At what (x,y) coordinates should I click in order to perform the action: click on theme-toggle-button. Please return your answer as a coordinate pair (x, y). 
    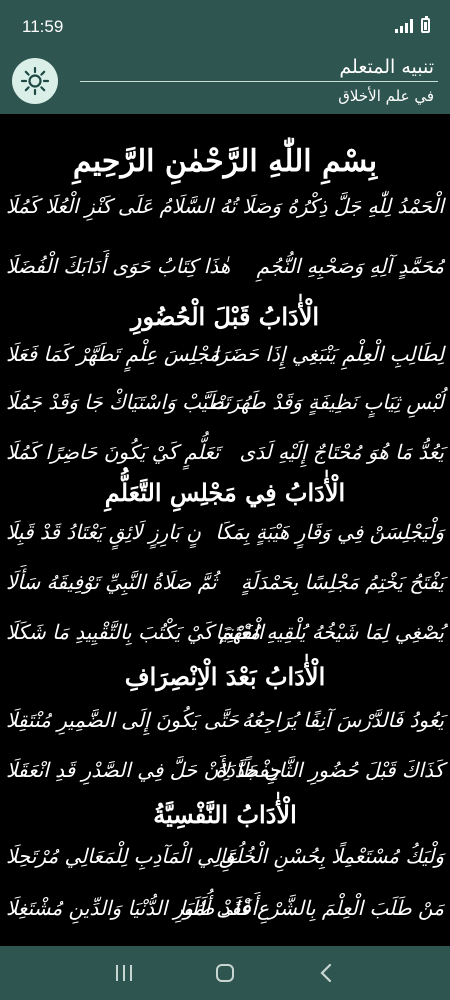
    Looking at the image, I should click on (35, 81).